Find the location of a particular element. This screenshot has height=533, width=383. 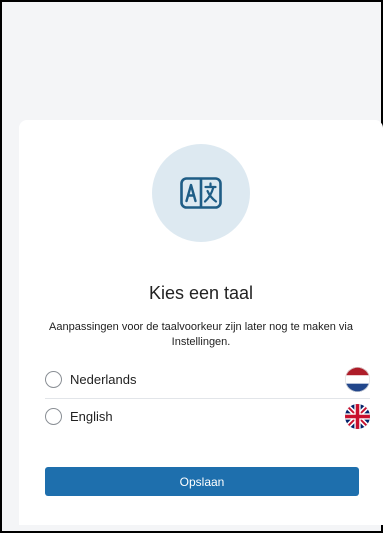

radio-nederlands is located at coordinates (53, 379).